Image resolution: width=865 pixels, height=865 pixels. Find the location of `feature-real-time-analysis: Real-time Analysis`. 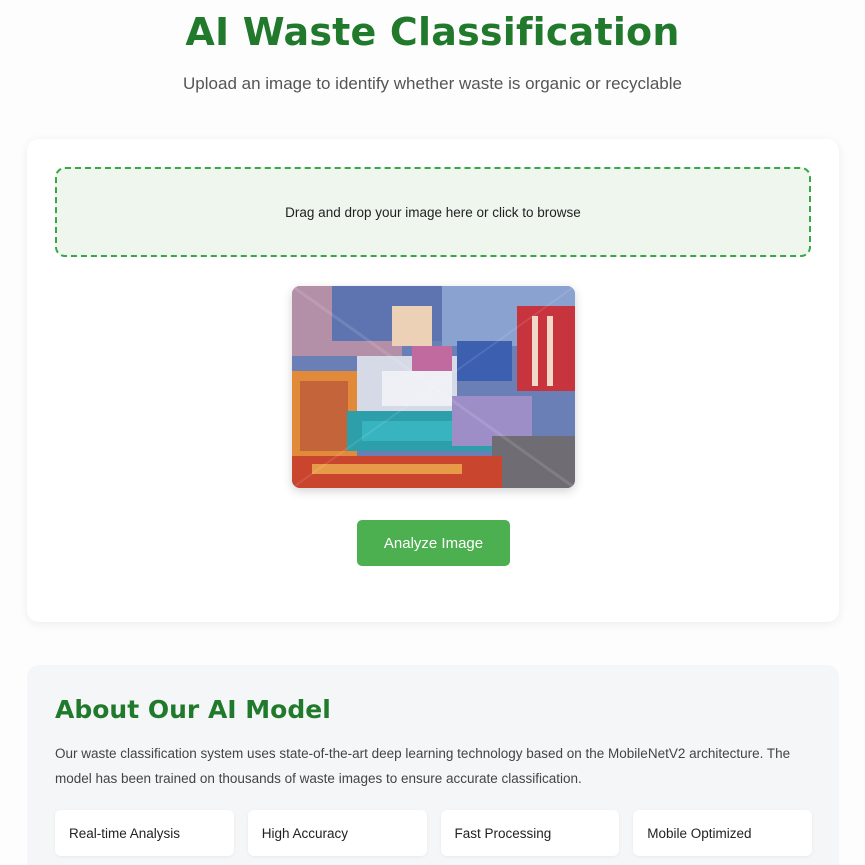

feature-real-time-analysis: Real-time Analysis is located at coordinates (144, 833).